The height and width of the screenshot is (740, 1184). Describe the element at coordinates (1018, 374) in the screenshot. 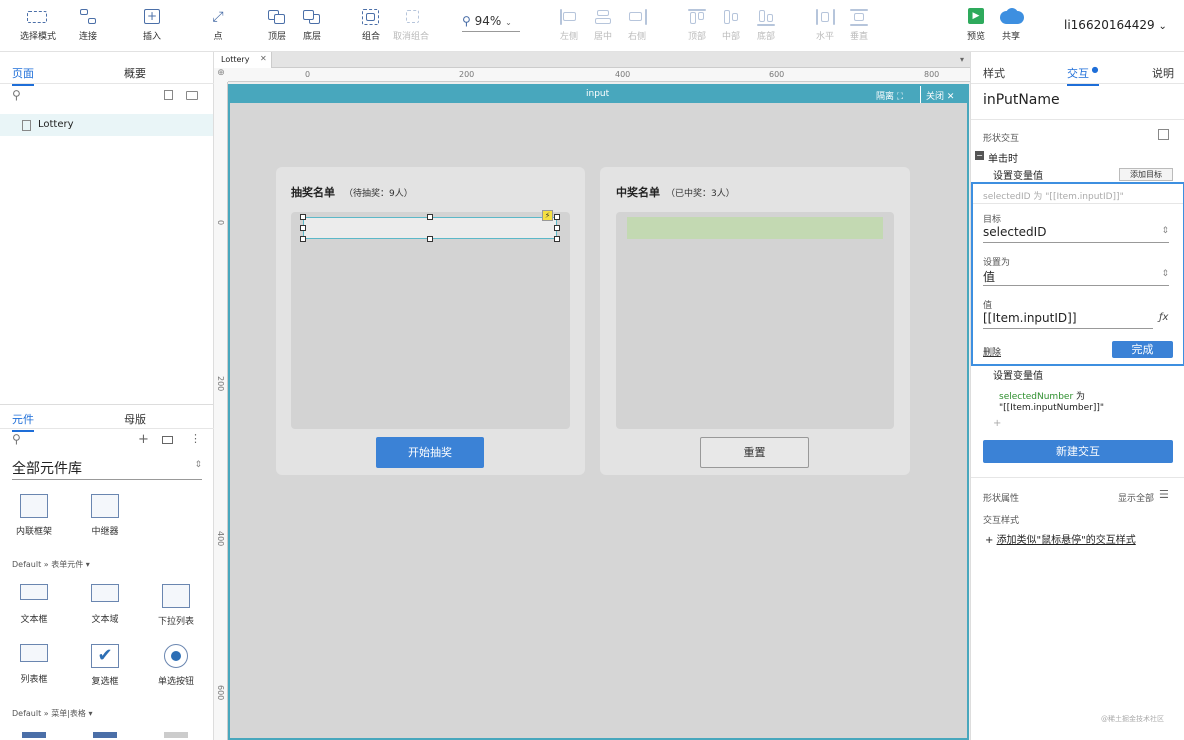

I see `action-set-variable-2: 设置变量值` at that location.